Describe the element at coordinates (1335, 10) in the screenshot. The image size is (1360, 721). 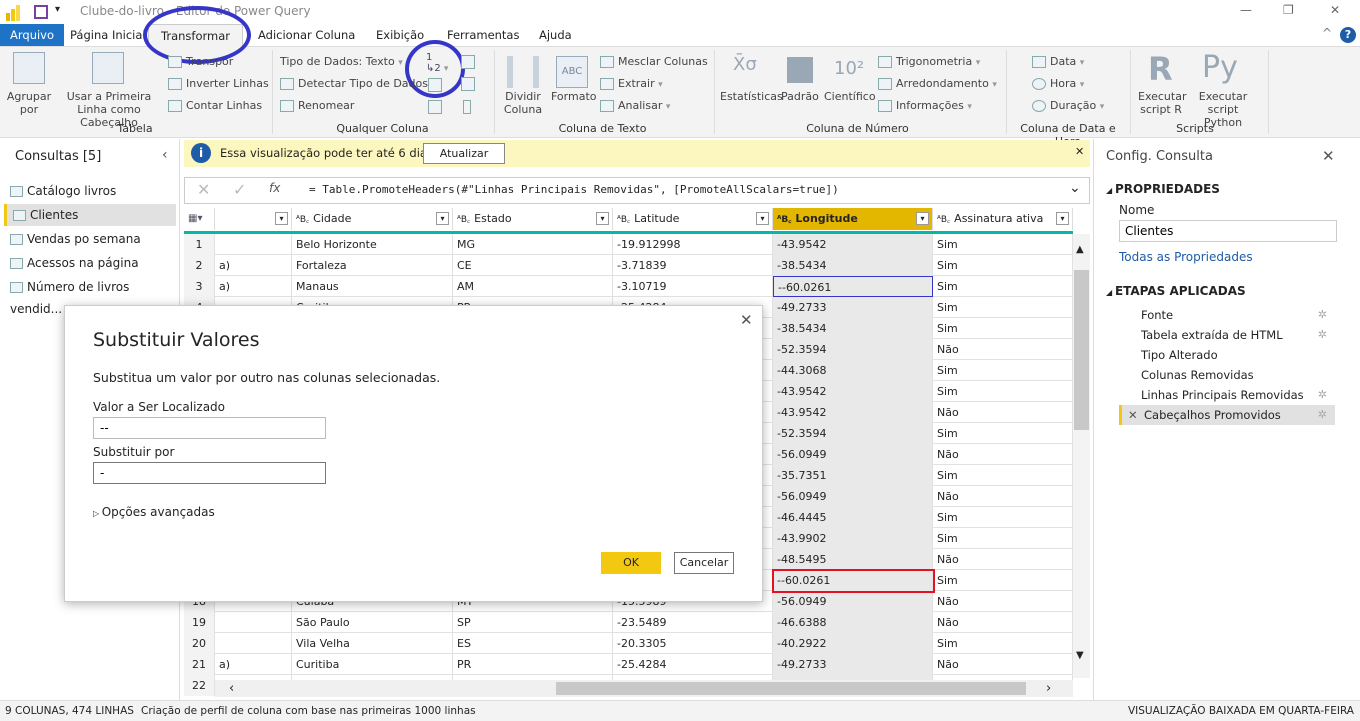
I see `close-window-button: ✕` at that location.